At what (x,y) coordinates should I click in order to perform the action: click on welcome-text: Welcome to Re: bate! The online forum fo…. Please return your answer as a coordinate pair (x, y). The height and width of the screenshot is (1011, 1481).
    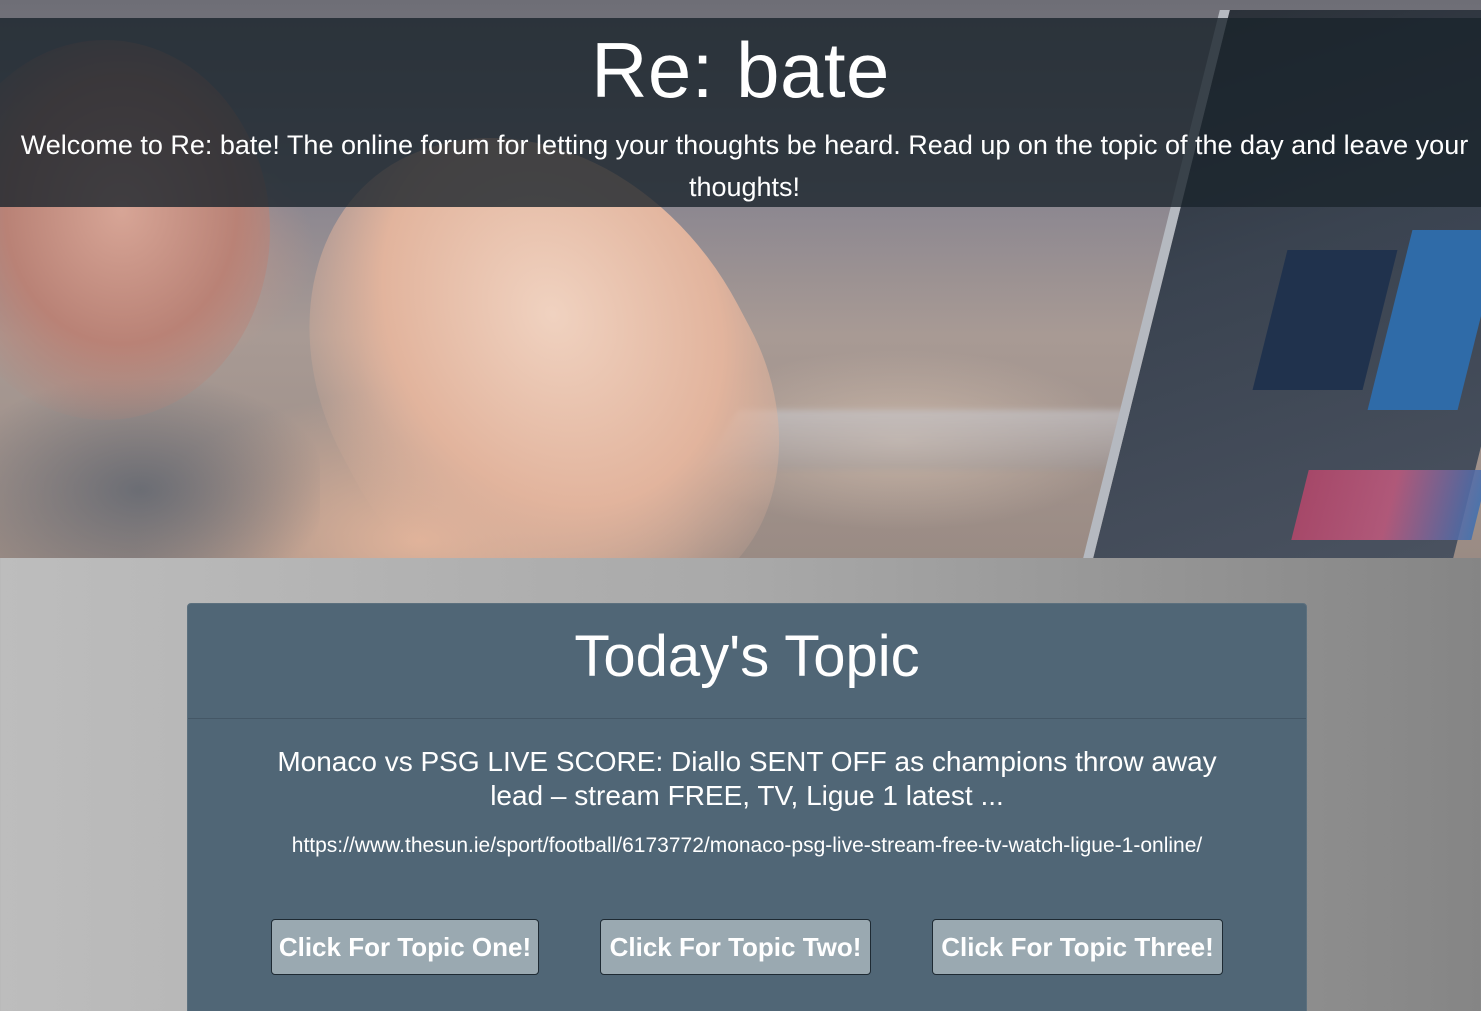
    Looking at the image, I should click on (744, 166).